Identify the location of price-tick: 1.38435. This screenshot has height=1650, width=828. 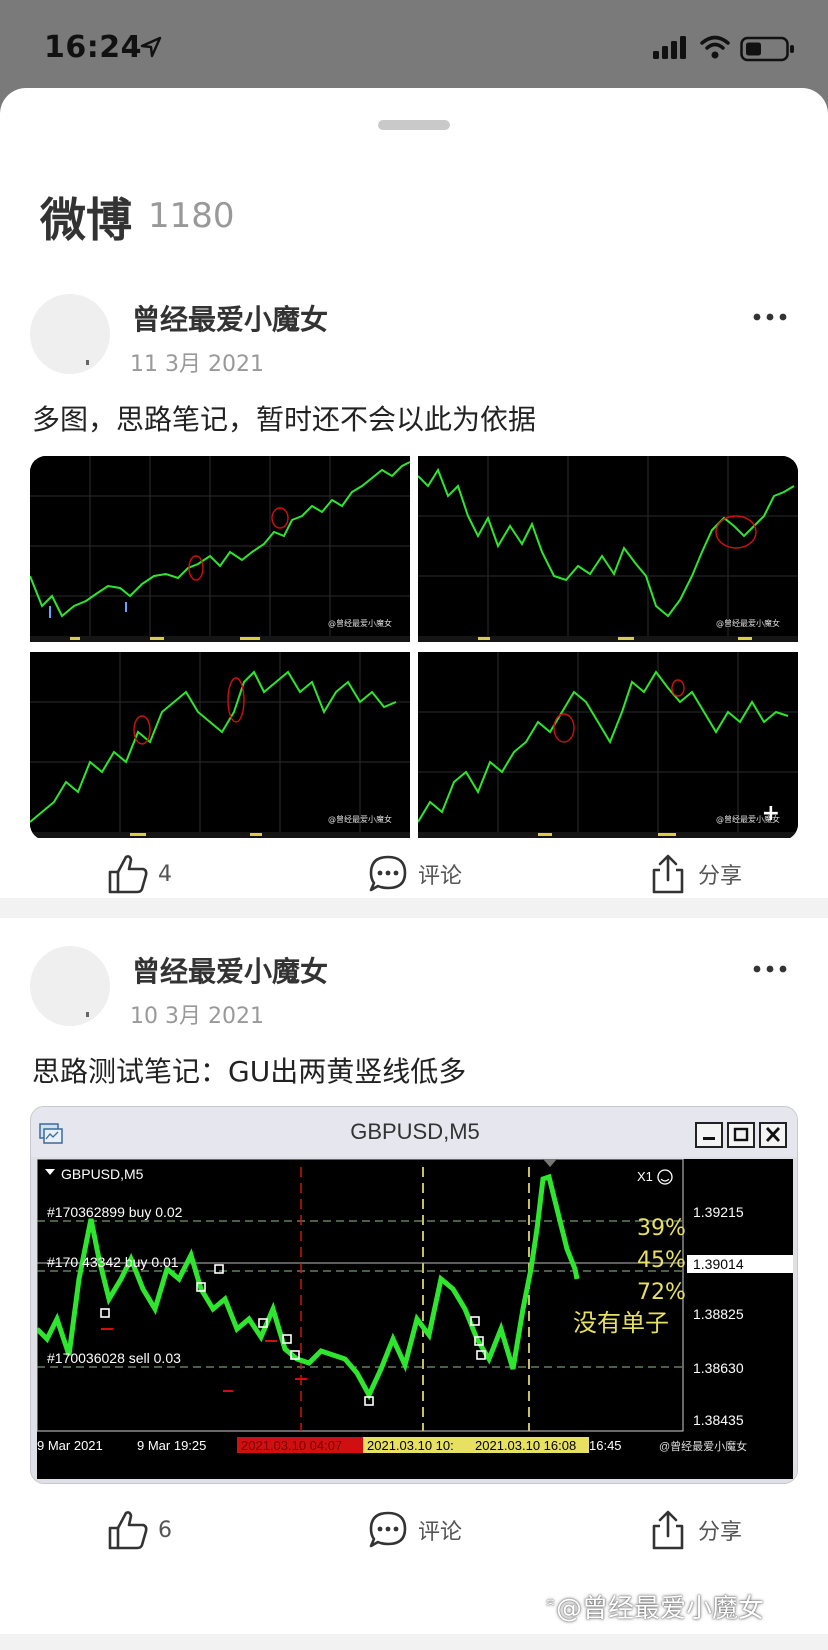
(718, 1420).